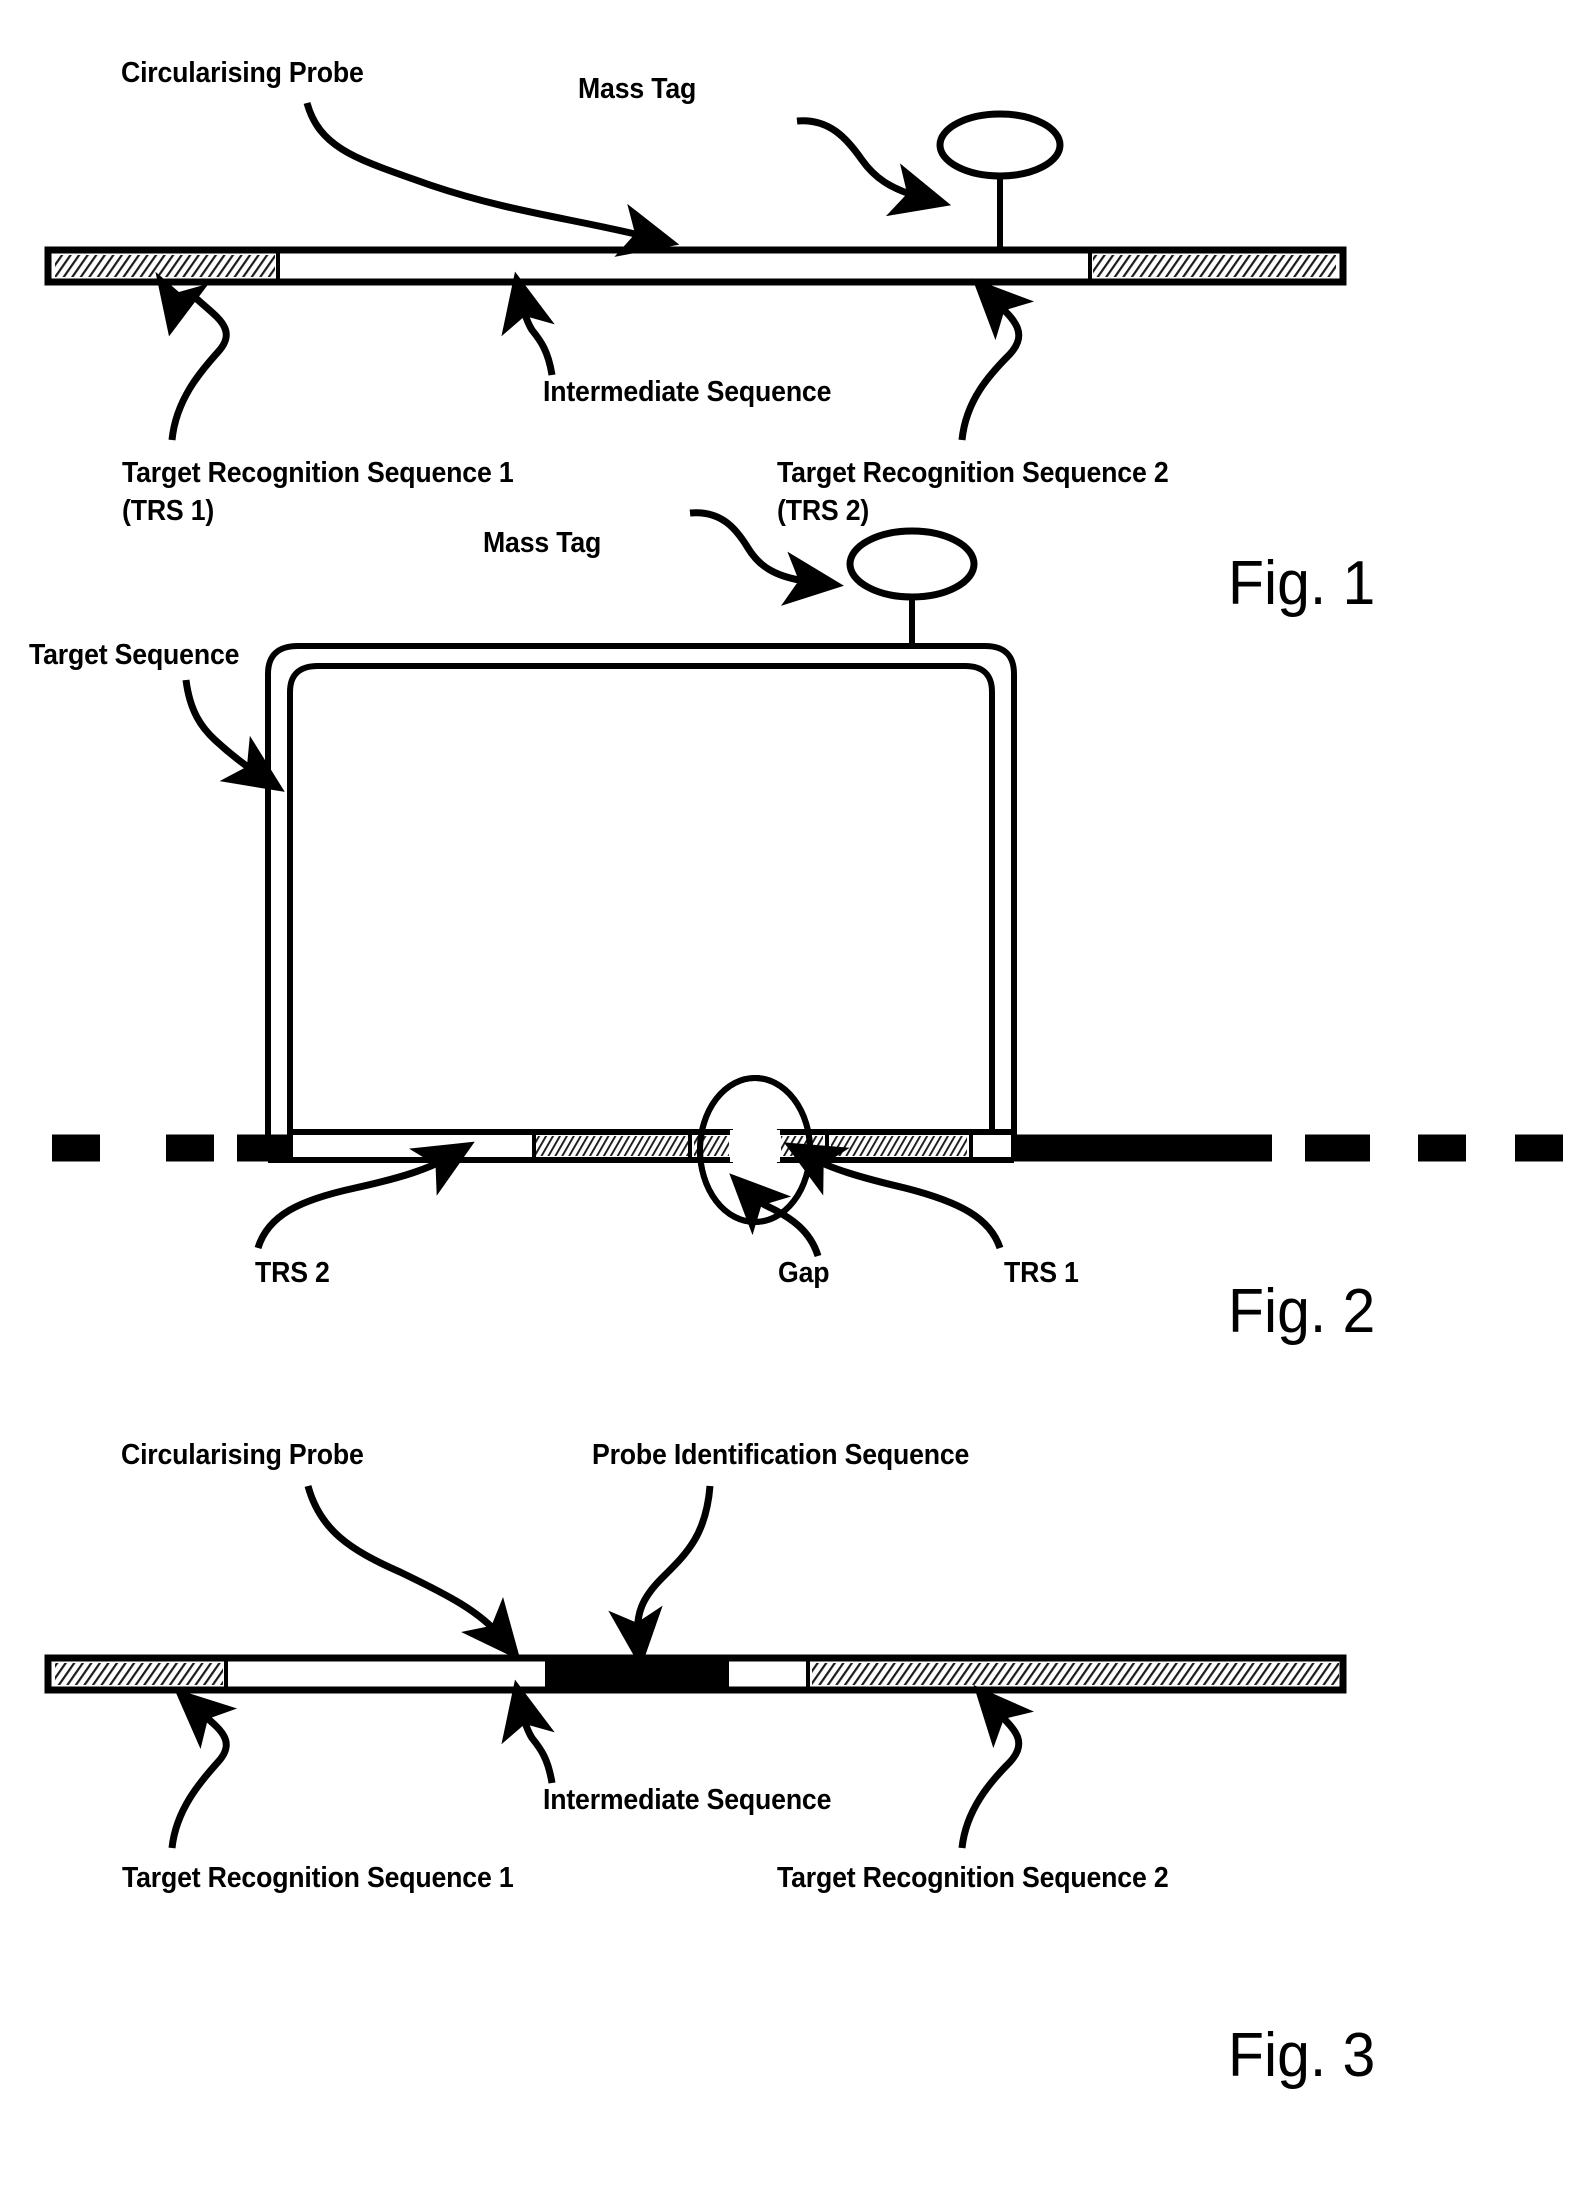  What do you see at coordinates (1302, 2055) in the screenshot?
I see `figure-3-caption: Fig. 3` at bounding box center [1302, 2055].